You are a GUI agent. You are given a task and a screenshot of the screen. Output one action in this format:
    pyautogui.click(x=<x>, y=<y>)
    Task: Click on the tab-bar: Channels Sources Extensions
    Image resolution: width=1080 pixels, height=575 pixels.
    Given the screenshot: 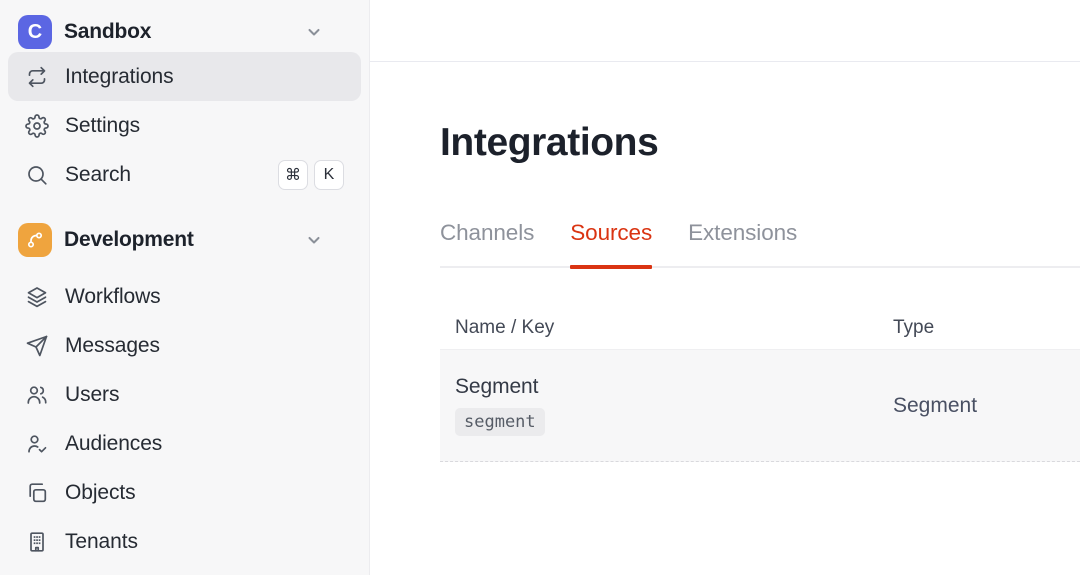 What is the action you would take?
    pyautogui.click(x=760, y=244)
    